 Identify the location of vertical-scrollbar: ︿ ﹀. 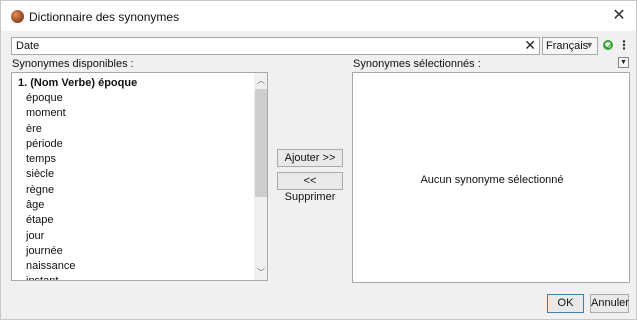
(260, 176).